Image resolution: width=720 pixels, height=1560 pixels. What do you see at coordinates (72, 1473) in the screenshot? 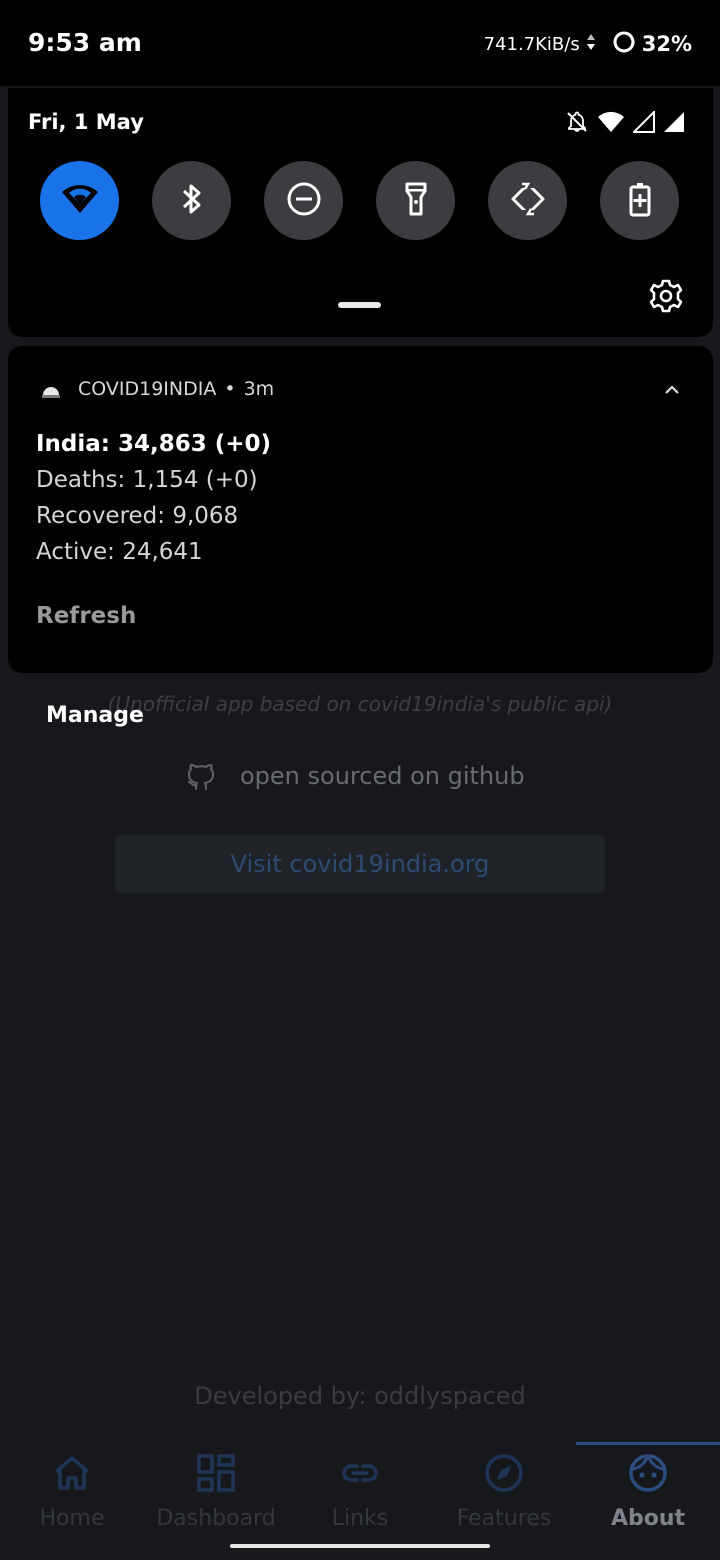
I see `home-icon` at bounding box center [72, 1473].